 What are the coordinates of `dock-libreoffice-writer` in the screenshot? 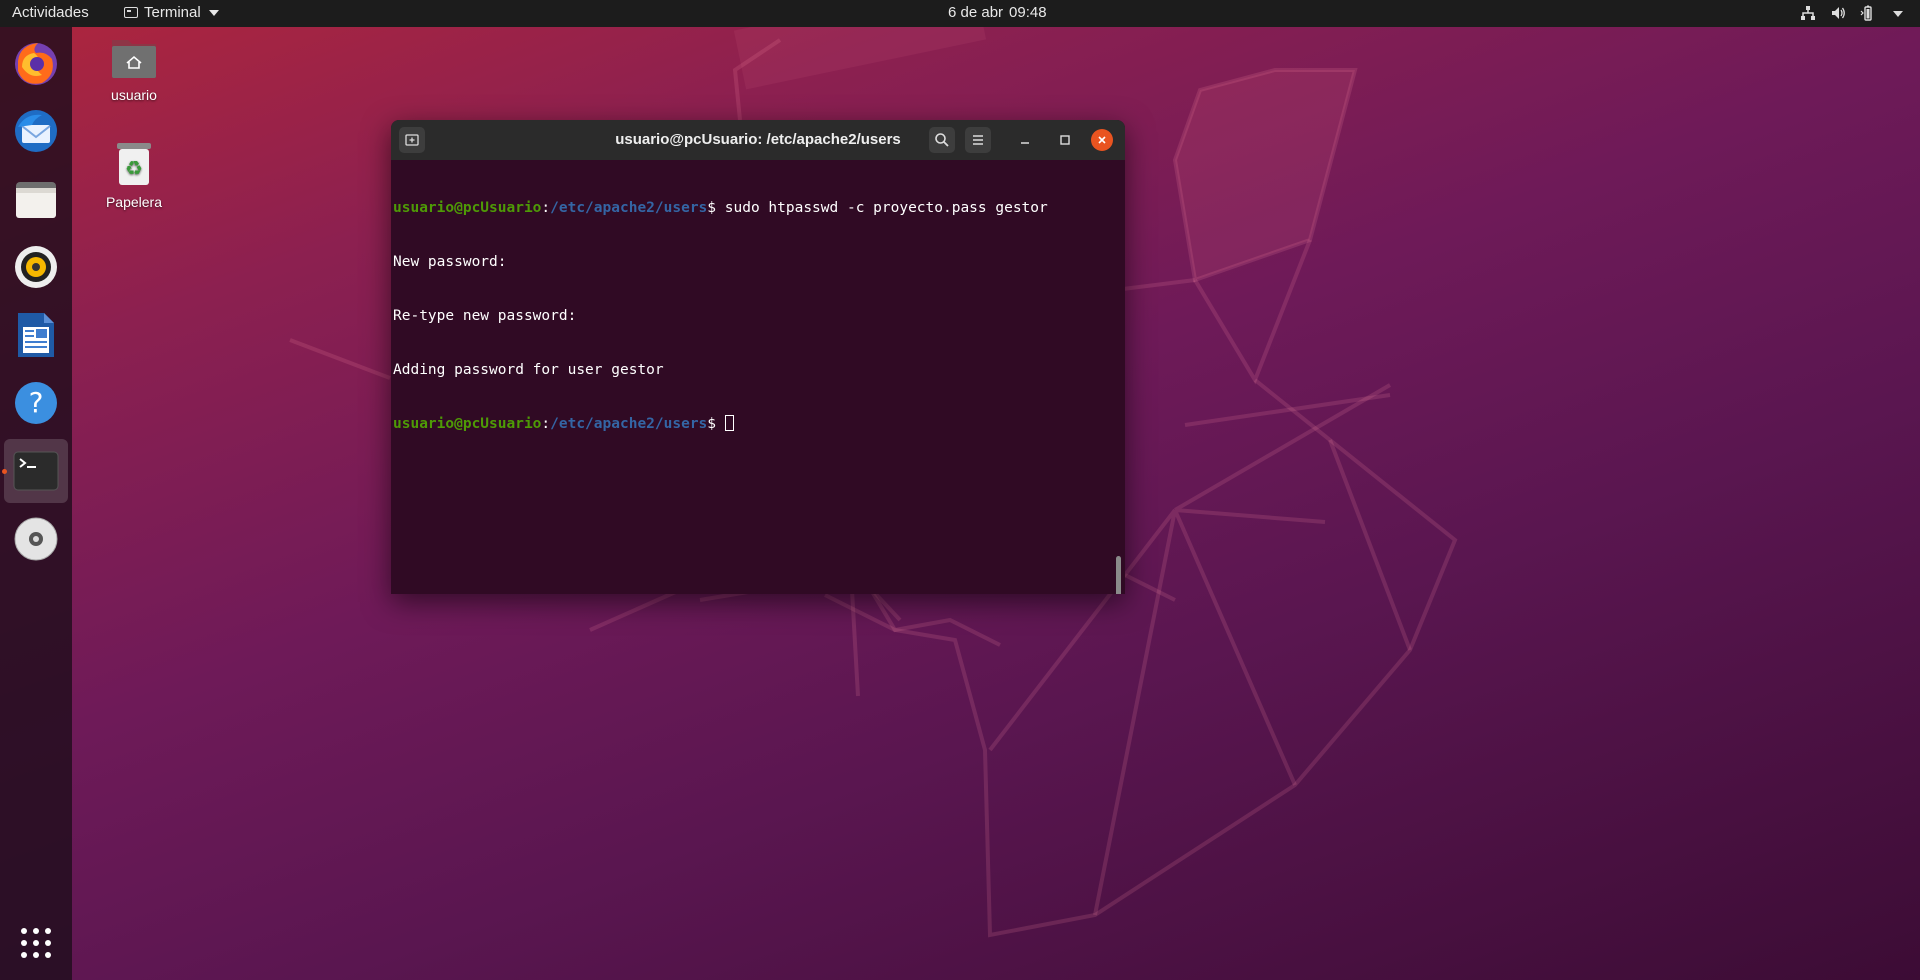 It's located at (36, 335).